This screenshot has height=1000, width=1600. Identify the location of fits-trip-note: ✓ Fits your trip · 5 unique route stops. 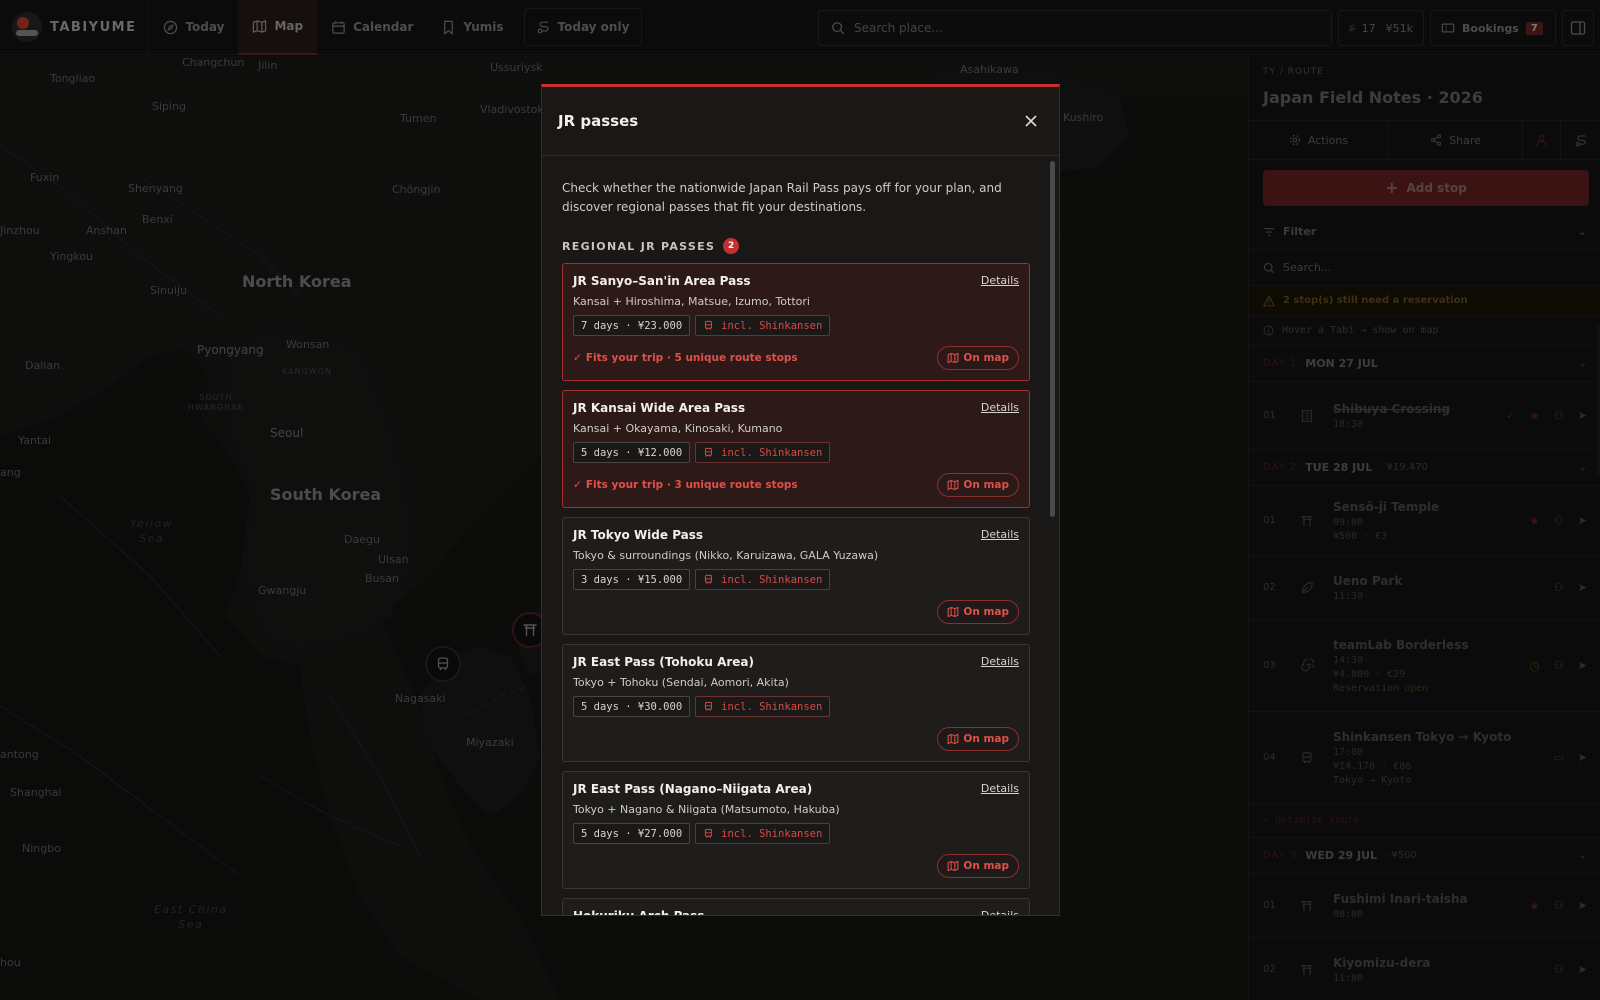
(685, 358).